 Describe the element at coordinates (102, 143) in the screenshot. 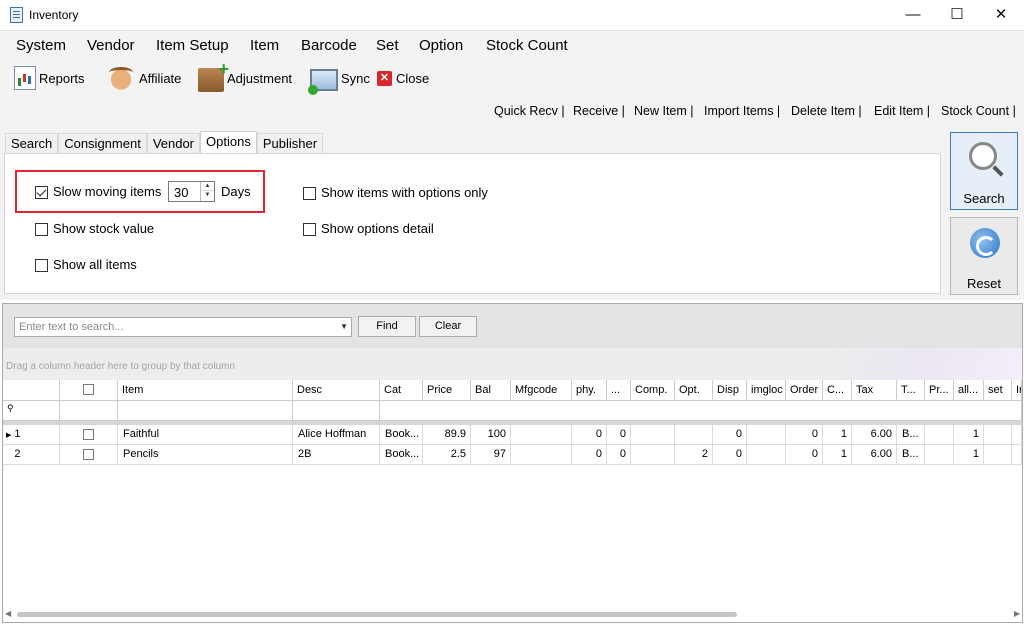

I see `tab-consignment: Consignment` at that location.